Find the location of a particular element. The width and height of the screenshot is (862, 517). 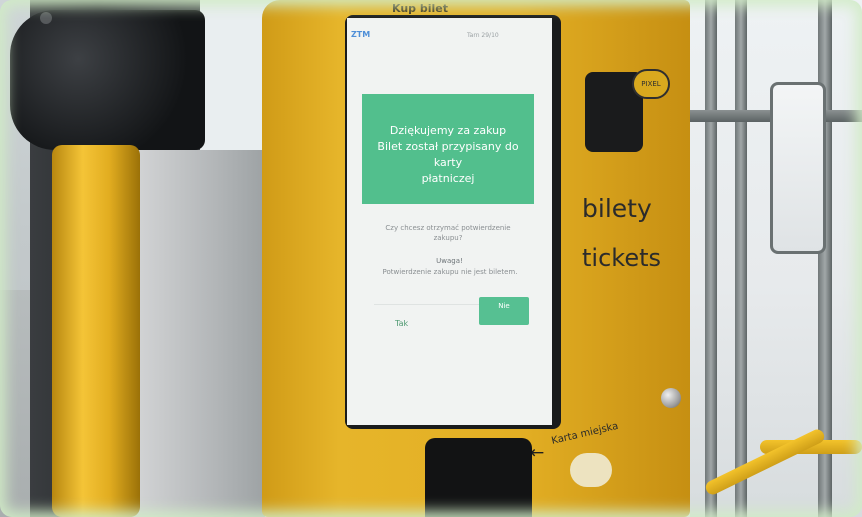

warning-text: Potwierdzenie zakupu nie jest biletem. is located at coordinates (450, 272).